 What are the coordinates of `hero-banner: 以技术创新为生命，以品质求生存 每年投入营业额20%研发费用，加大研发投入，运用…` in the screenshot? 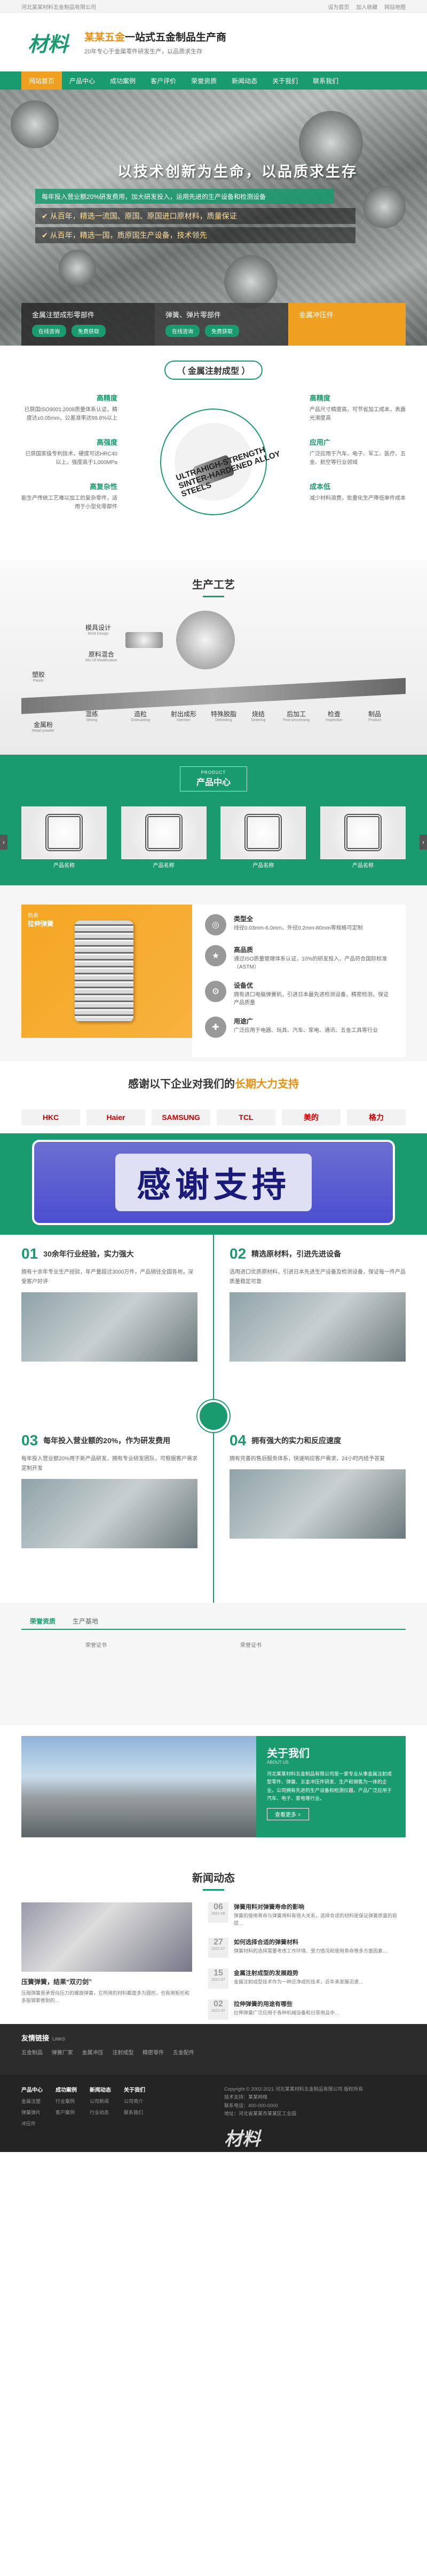 It's located at (213, 218).